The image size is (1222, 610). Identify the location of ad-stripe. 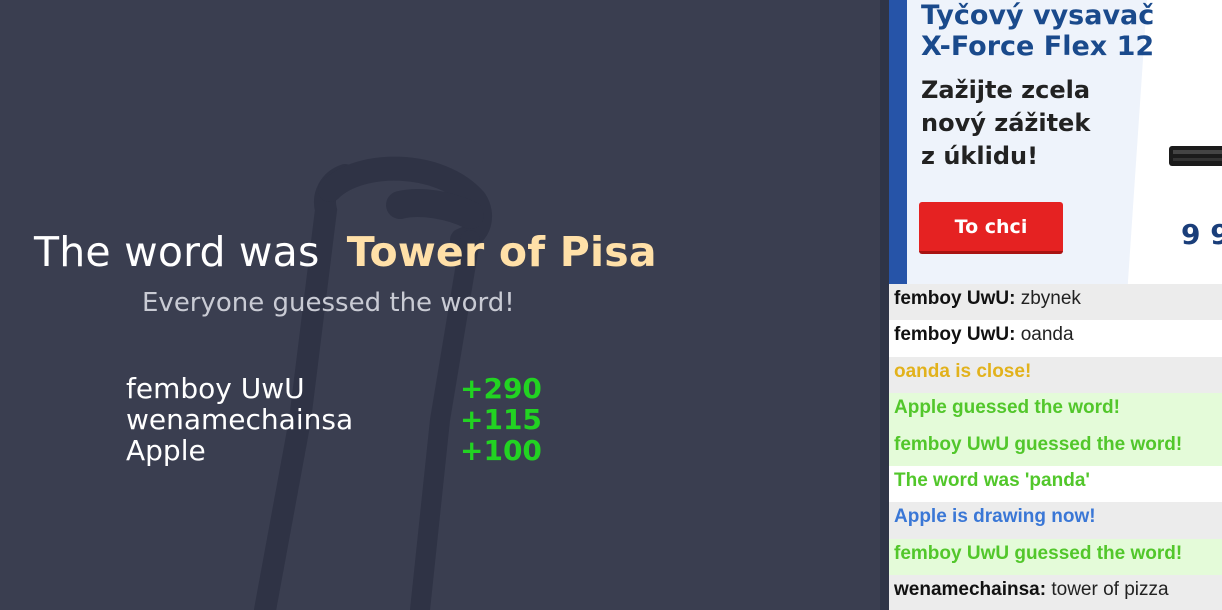
(898, 142).